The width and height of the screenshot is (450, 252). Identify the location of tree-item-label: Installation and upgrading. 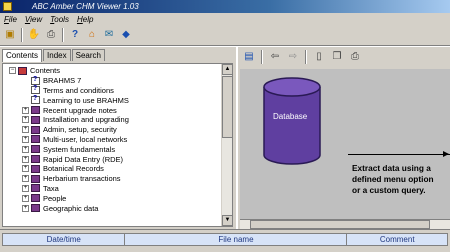
(86, 120).